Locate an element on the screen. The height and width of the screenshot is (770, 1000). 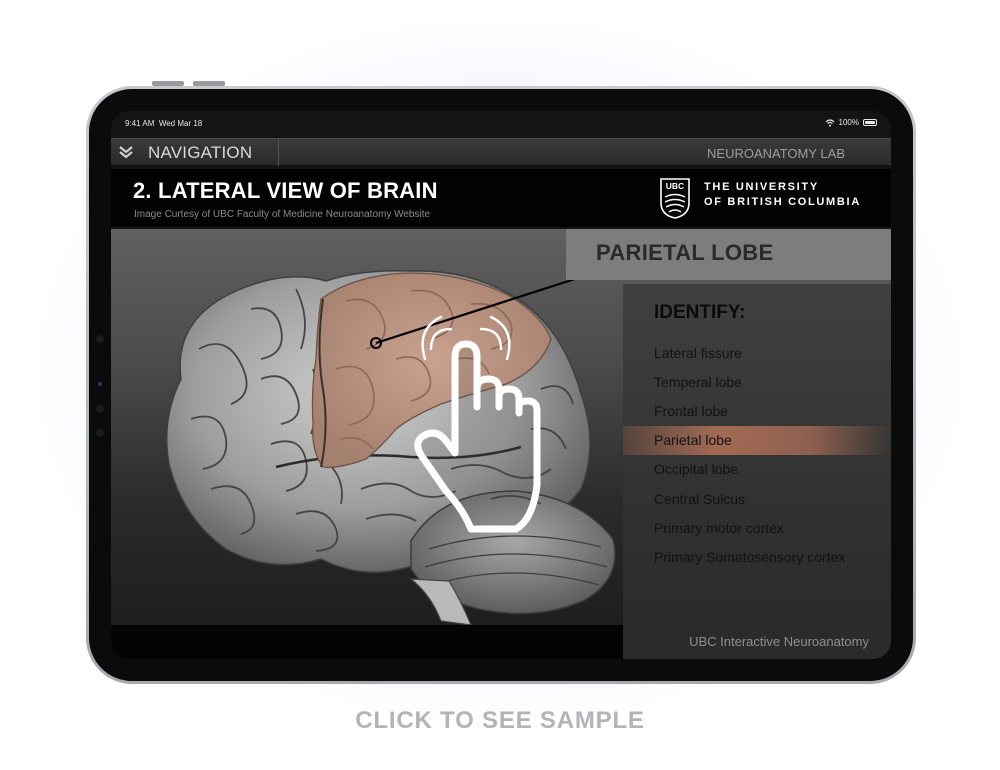
ubc-crest-icon: UBC is located at coordinates (675, 198).